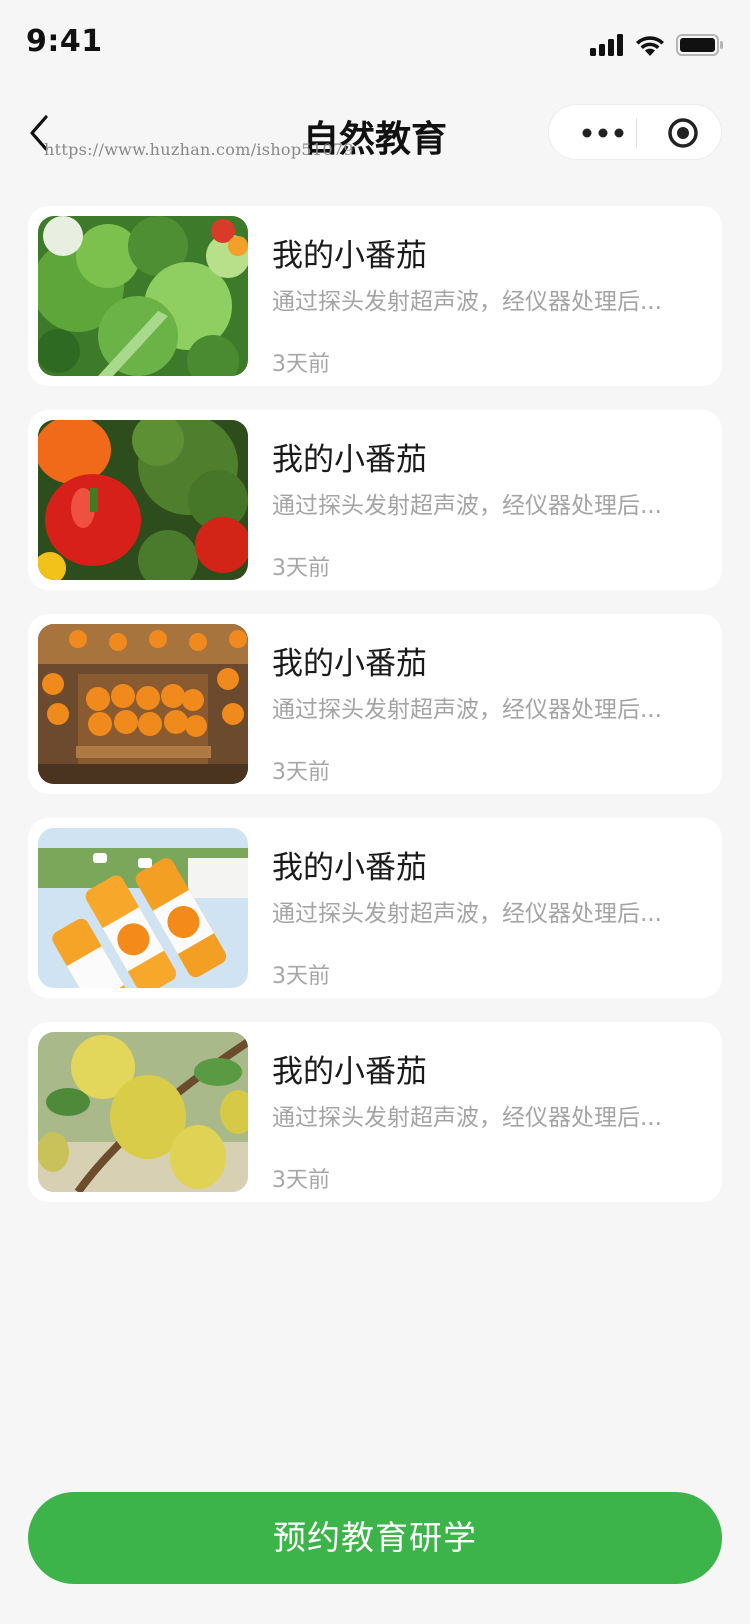  What do you see at coordinates (650, 46) in the screenshot?
I see `wifi-icon` at bounding box center [650, 46].